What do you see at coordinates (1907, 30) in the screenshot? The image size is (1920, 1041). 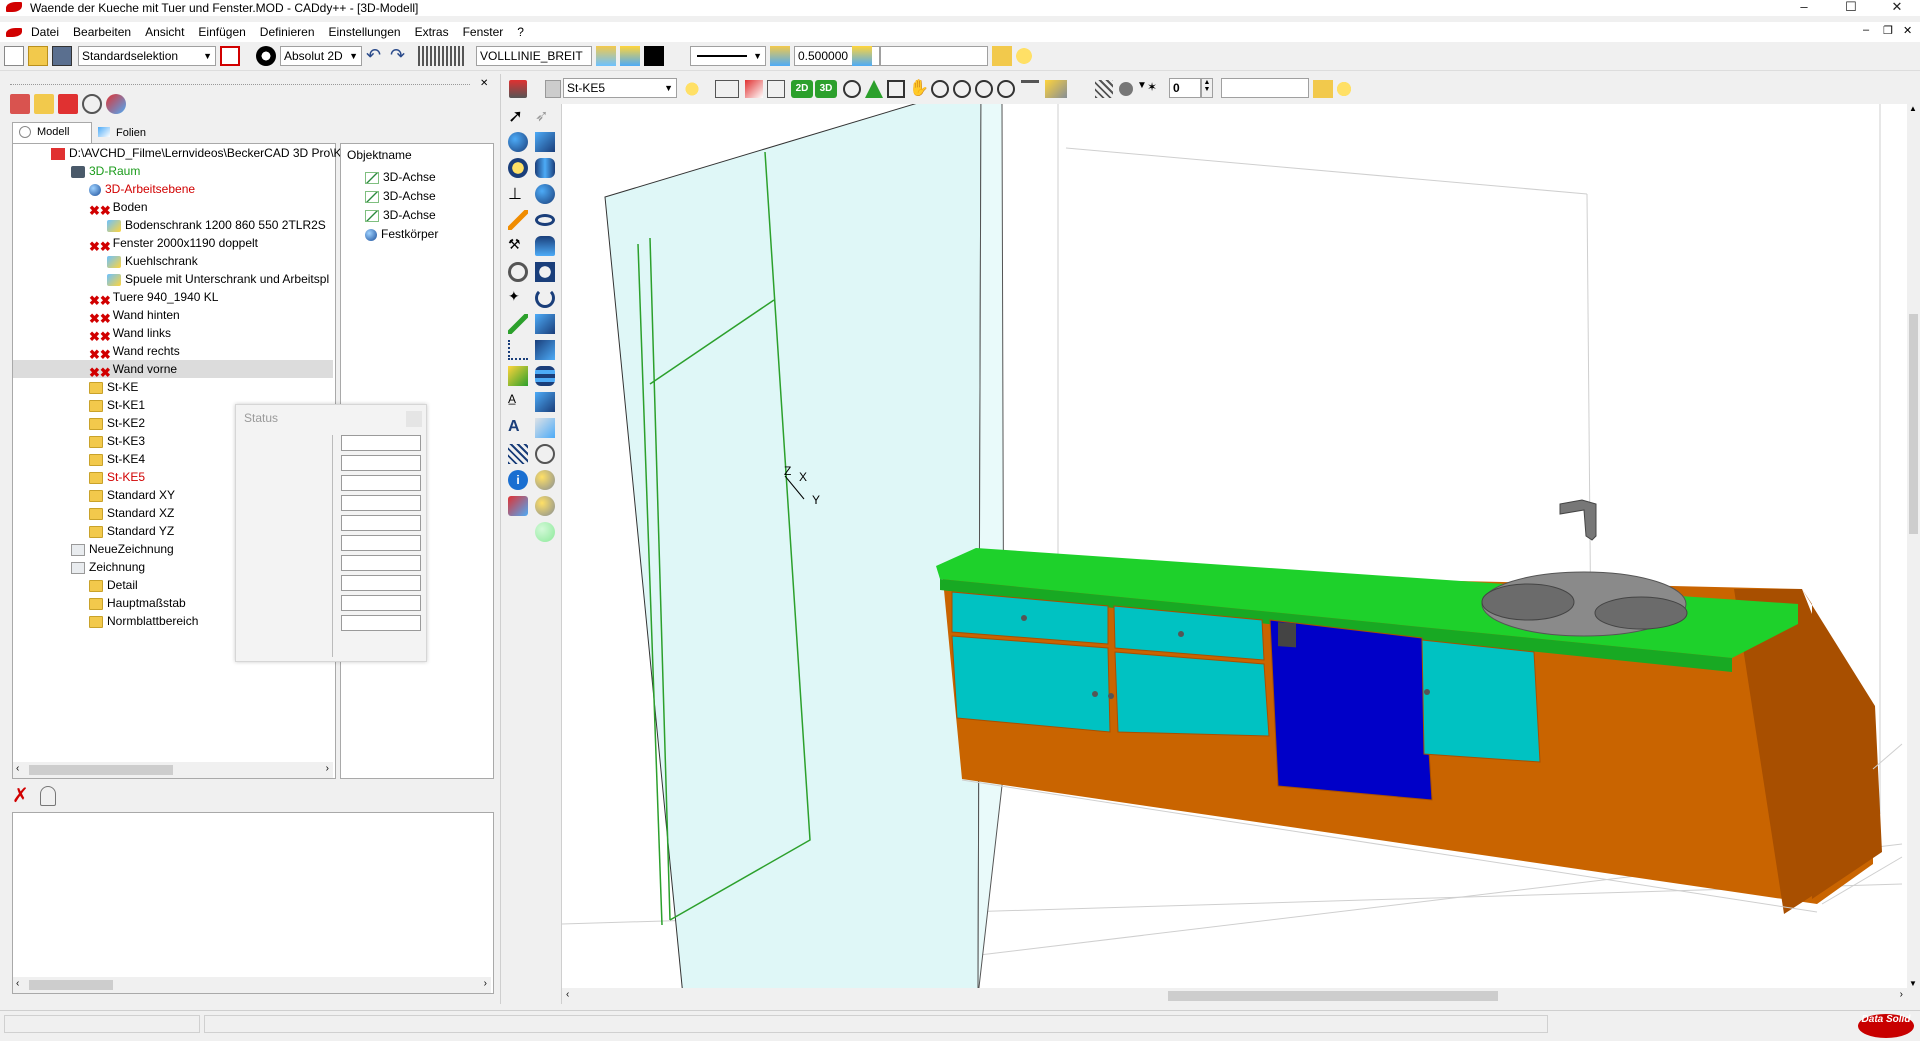 I see `mdi-close-icon: ✕` at bounding box center [1907, 30].